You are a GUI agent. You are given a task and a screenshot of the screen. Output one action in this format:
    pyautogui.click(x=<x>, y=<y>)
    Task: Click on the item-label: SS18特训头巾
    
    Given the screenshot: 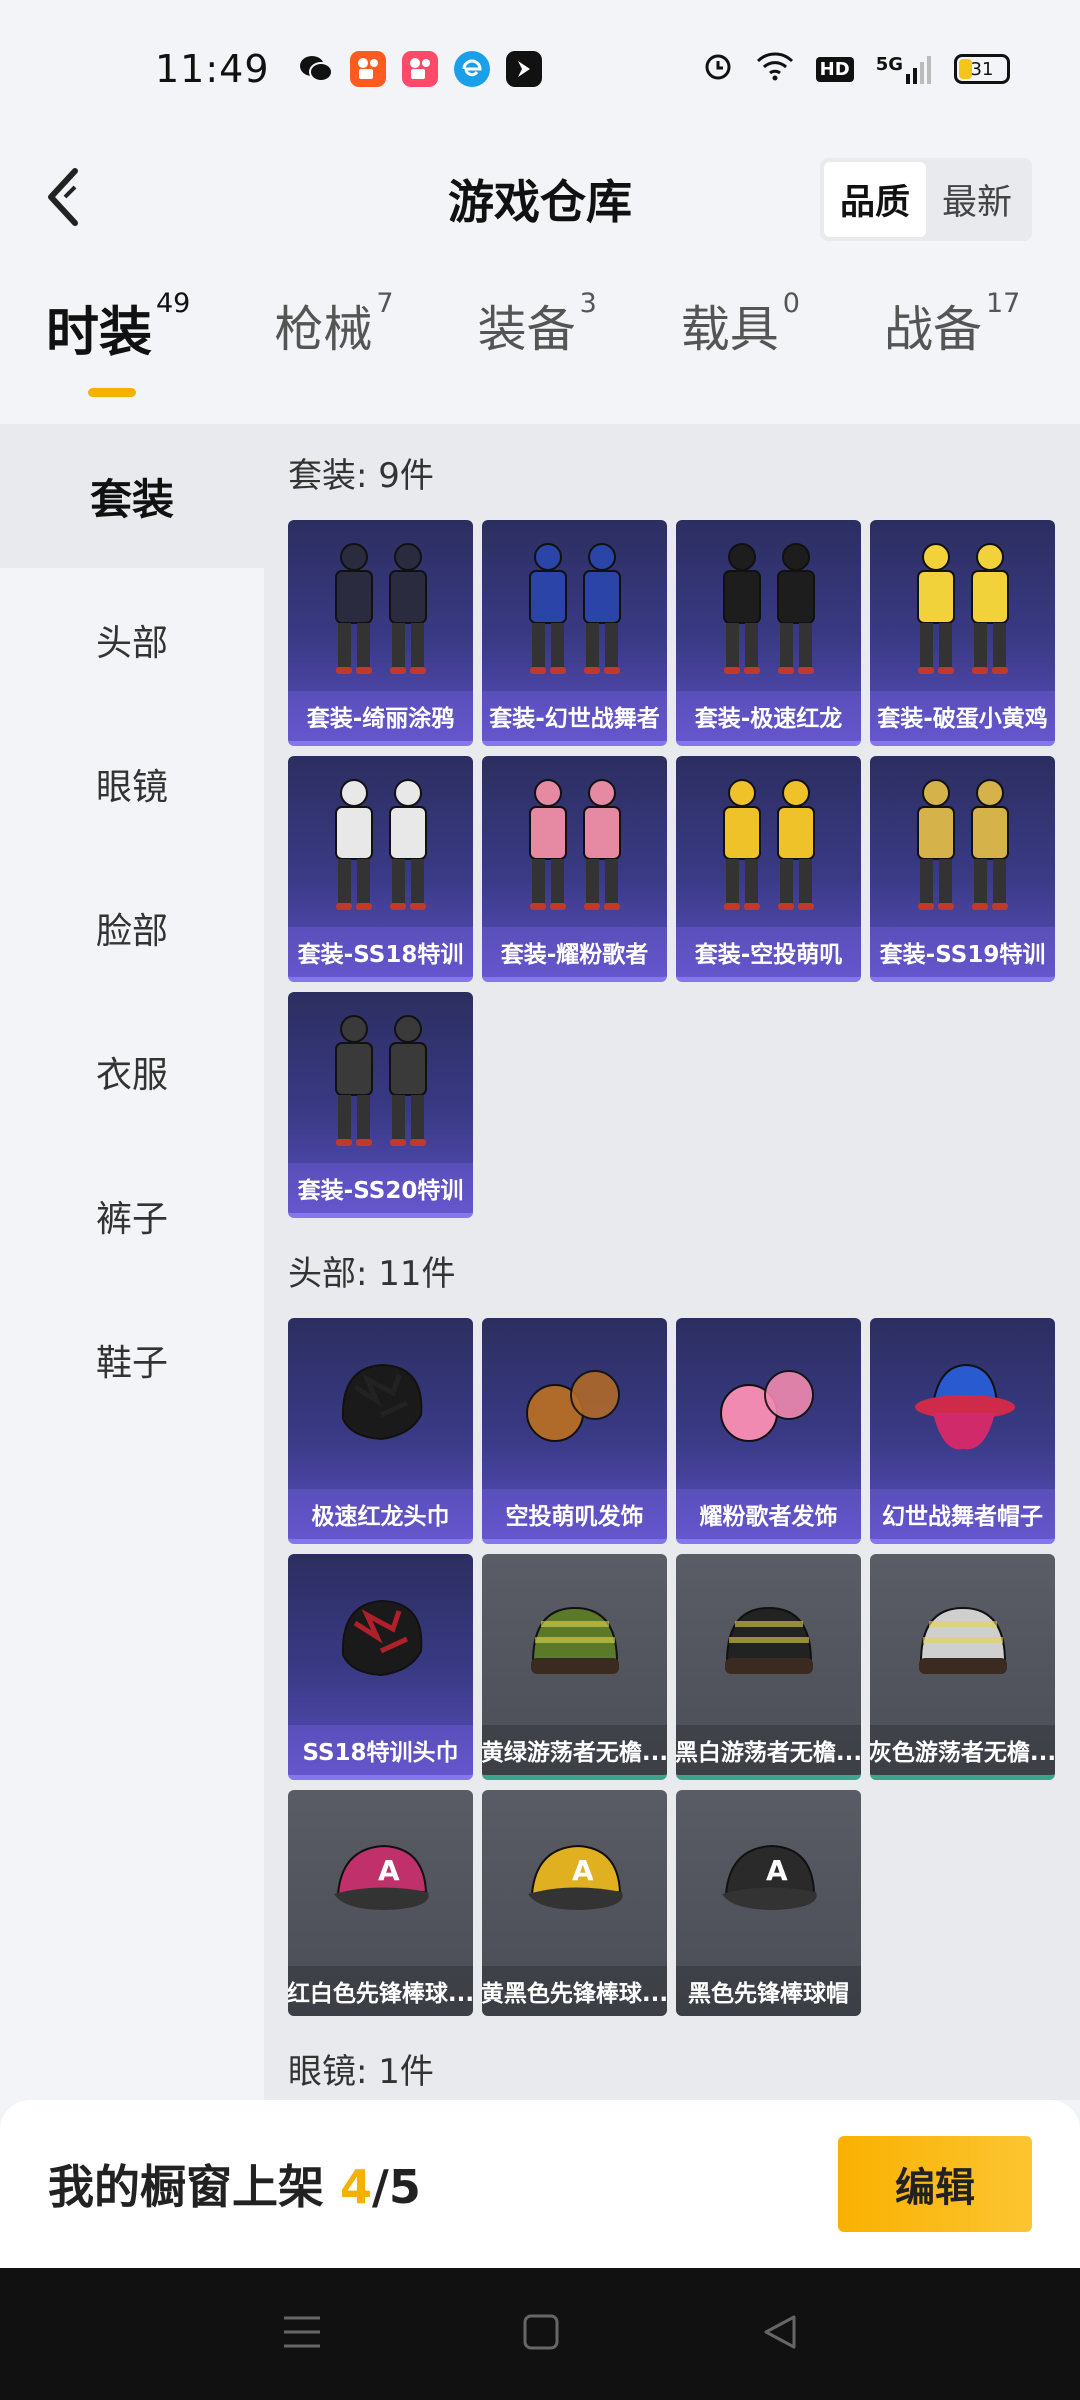 What is the action you would take?
    pyautogui.click(x=380, y=1750)
    